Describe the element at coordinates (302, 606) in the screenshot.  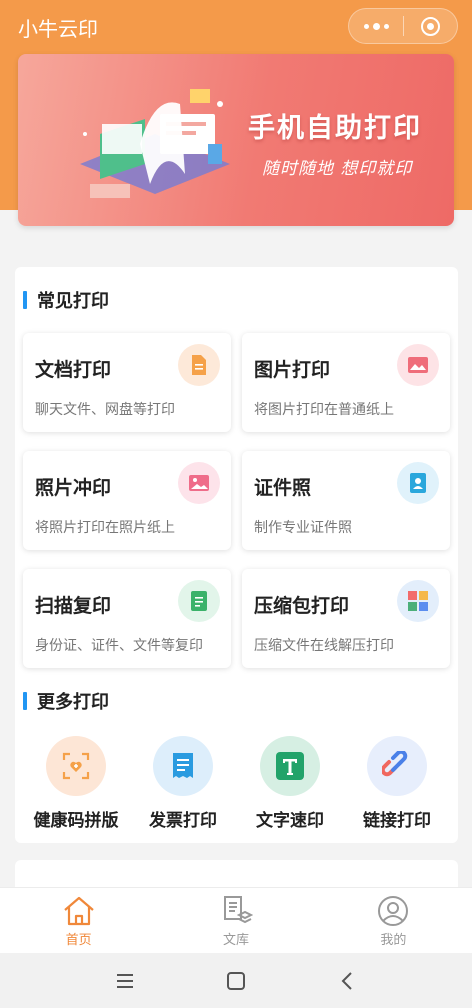
I see `tile-name: 压缩包打印` at that location.